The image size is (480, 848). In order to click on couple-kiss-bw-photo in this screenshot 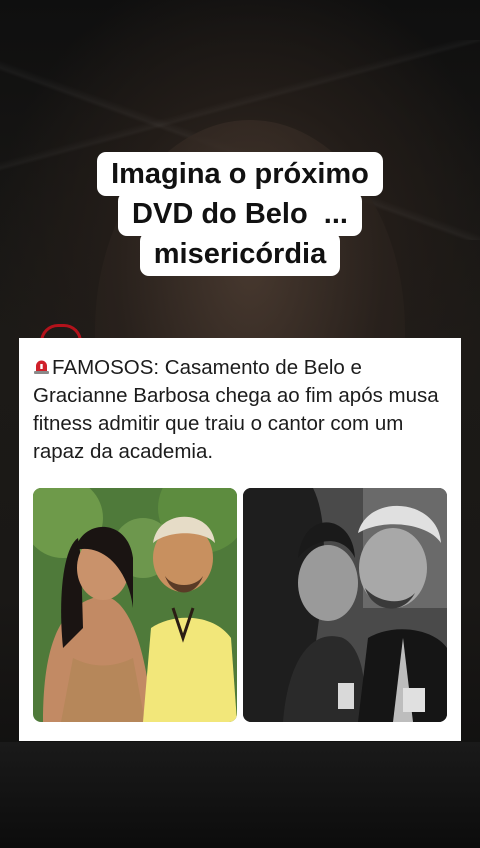, I will do `click(345, 605)`.